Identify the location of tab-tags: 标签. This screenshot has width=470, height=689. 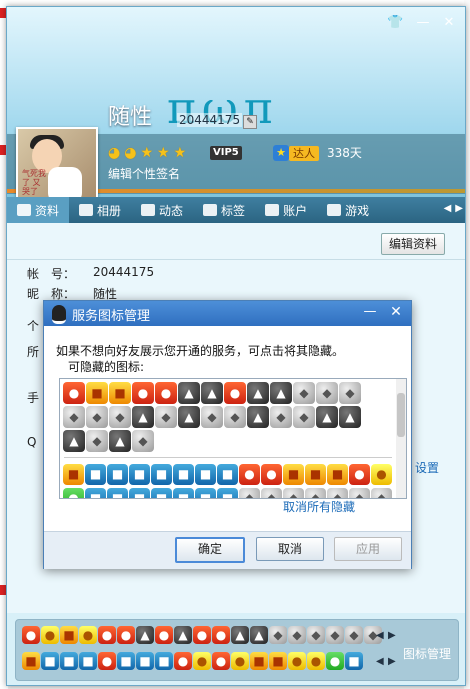
(224, 210).